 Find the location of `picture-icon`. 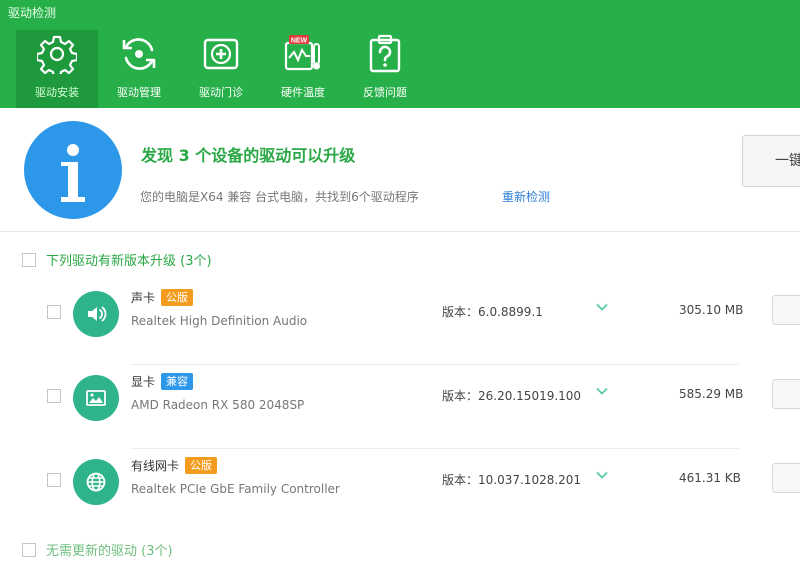

picture-icon is located at coordinates (96, 398).